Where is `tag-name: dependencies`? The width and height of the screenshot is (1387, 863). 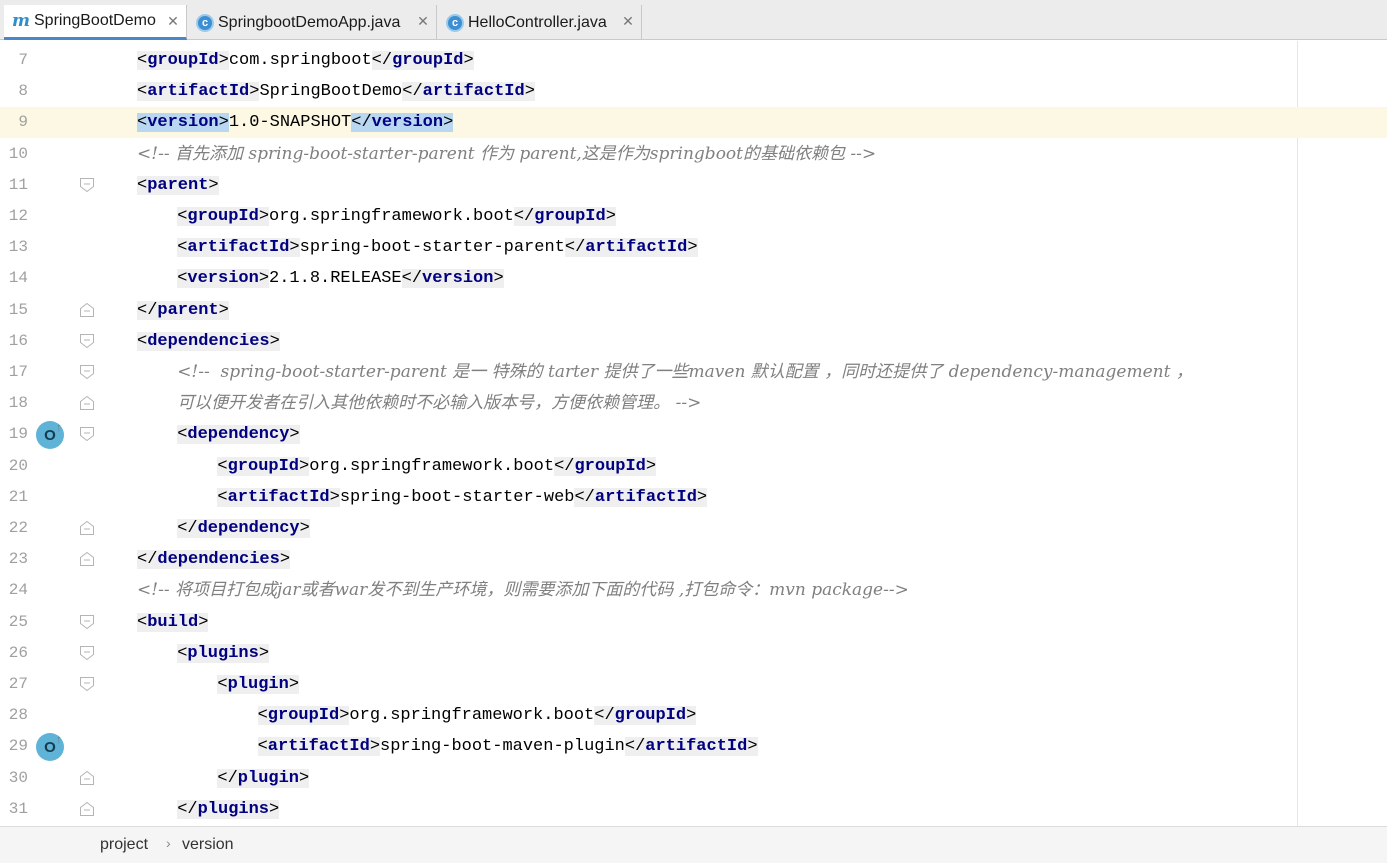
tag-name: dependencies is located at coordinates (208, 341).